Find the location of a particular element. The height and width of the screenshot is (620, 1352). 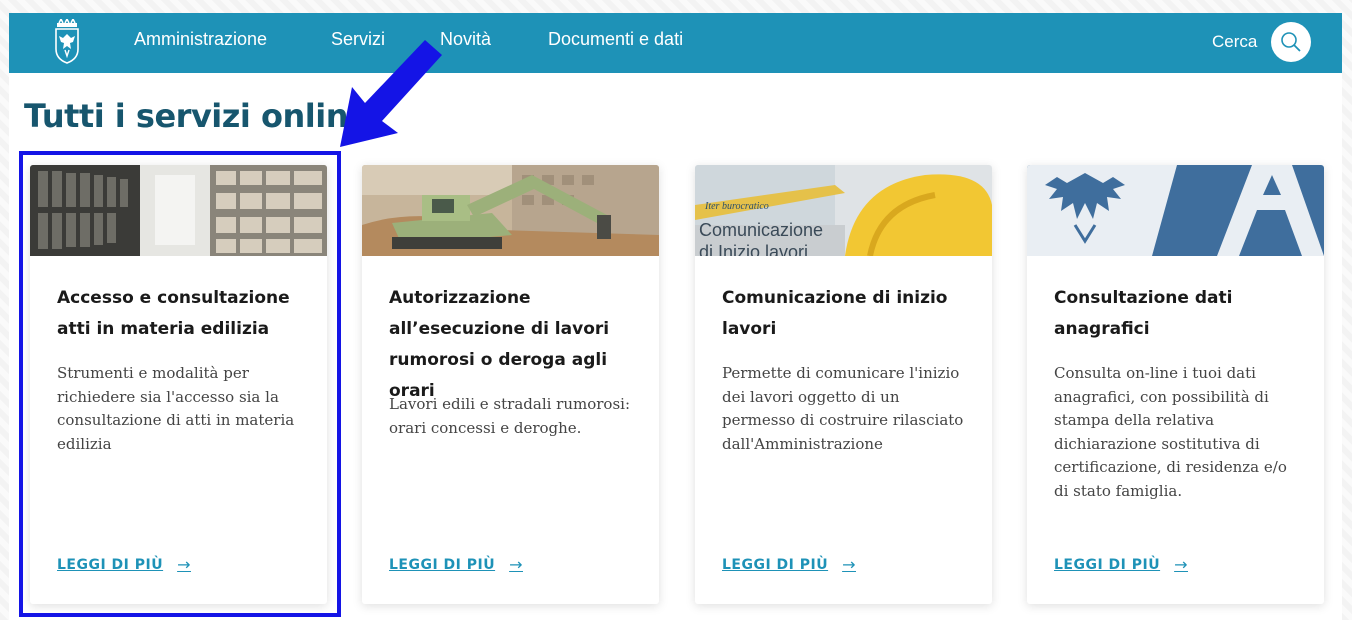

search-icon is located at coordinates (1291, 42).